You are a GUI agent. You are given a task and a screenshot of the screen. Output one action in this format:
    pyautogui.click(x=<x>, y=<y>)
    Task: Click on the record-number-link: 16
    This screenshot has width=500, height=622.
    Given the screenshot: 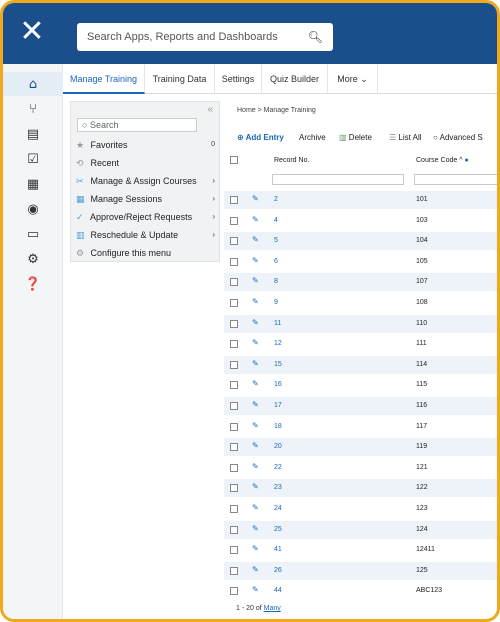 What is the action you would take?
    pyautogui.click(x=278, y=384)
    